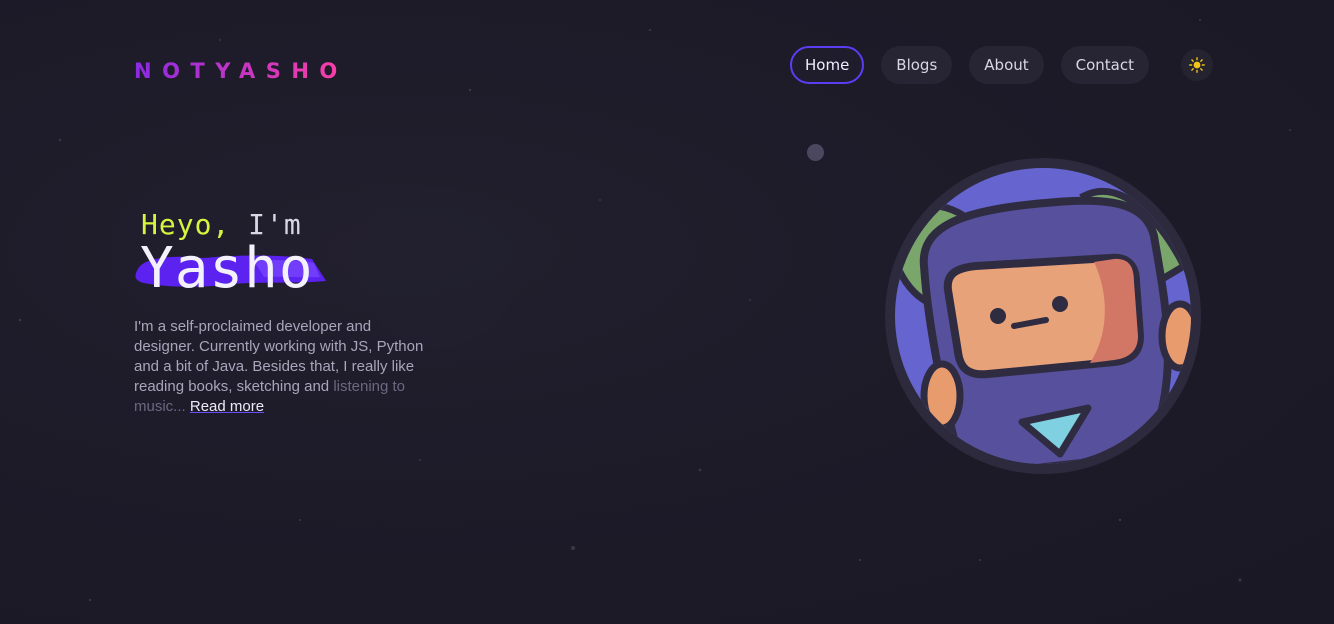 This screenshot has width=1334, height=624. I want to click on site-logo: NOTYASHO, so click(239, 70).